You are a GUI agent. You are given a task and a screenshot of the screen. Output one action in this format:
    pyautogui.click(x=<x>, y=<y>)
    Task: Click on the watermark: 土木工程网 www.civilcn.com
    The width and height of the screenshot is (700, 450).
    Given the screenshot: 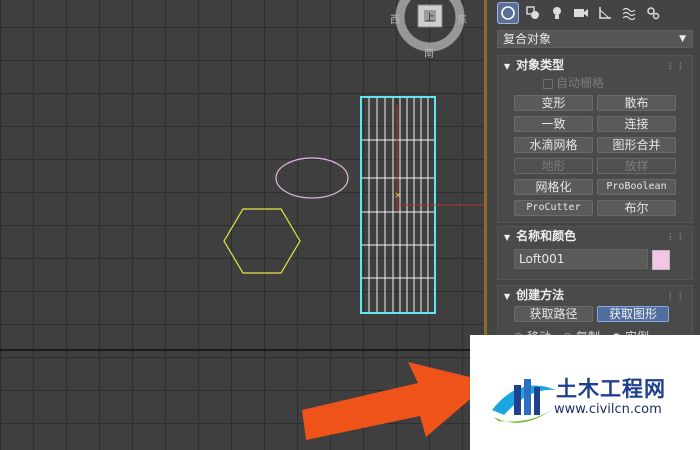 What is the action you would take?
    pyautogui.click(x=585, y=392)
    